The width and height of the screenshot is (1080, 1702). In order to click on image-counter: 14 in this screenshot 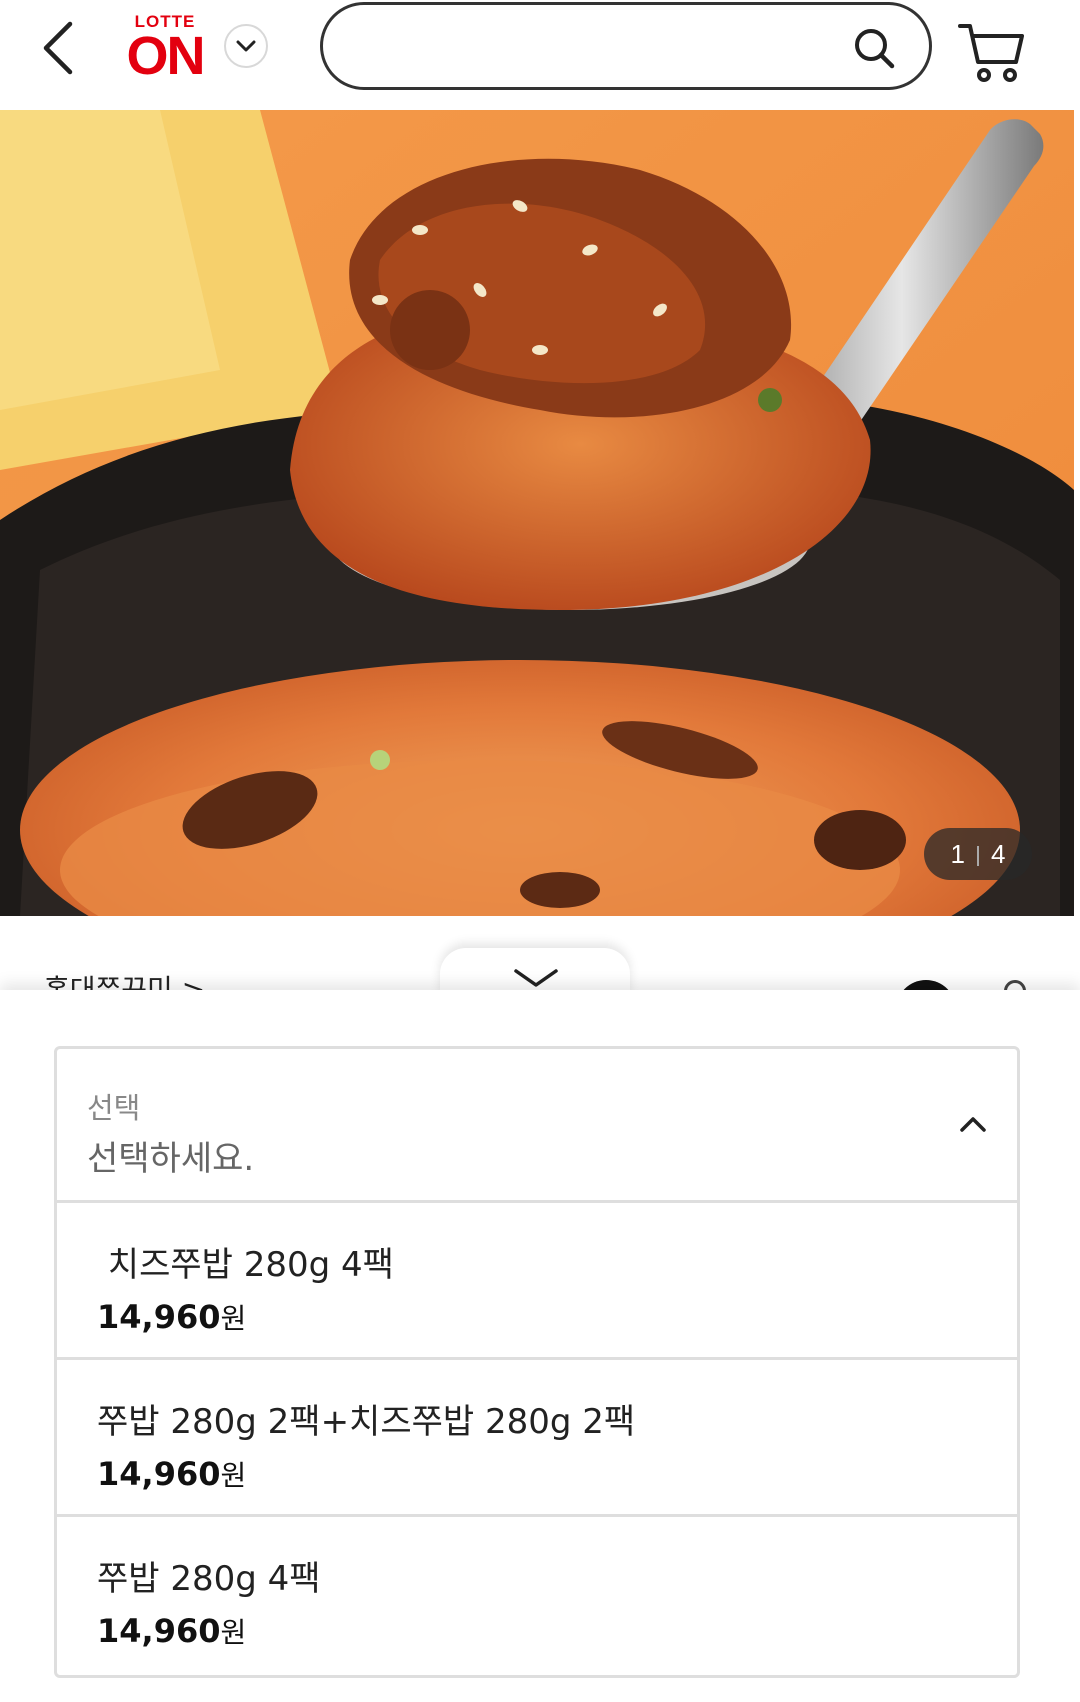, I will do `click(978, 854)`.